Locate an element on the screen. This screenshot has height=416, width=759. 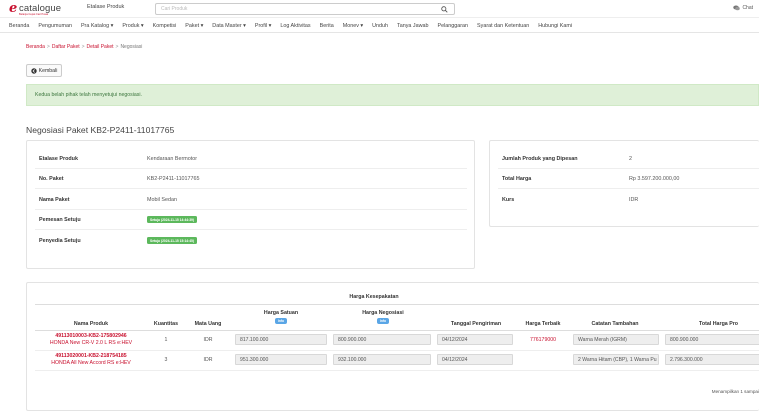
nav-syarat-ketentuan: Syarat dan Ketentuan is located at coordinates (503, 26).